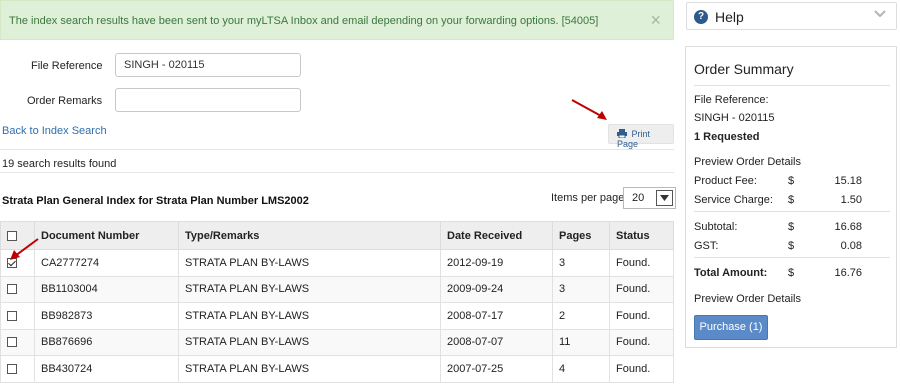 This screenshot has height=386, width=900. Describe the element at coordinates (59, 164) in the screenshot. I see `results-count: 19 search results found` at that location.